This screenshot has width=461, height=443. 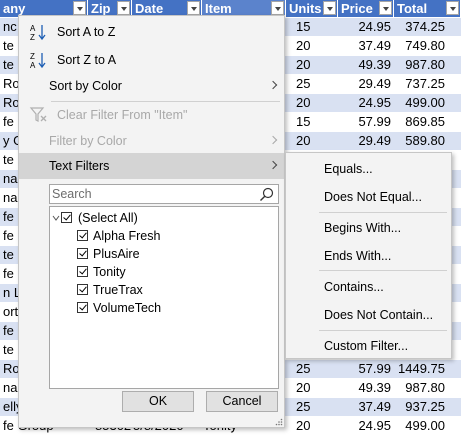 What do you see at coordinates (425, 406) in the screenshot?
I see `total-cell: 937.25` at bounding box center [425, 406].